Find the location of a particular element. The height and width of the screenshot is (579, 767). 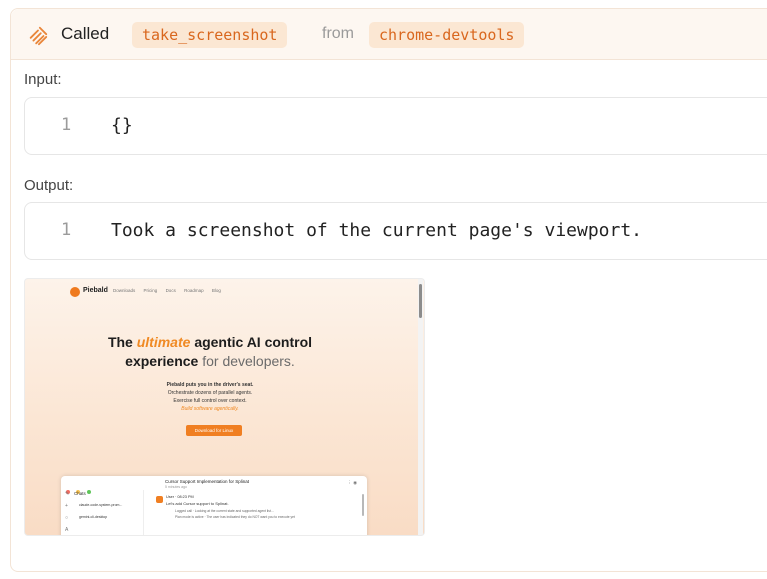

from-label: from is located at coordinates (338, 33).